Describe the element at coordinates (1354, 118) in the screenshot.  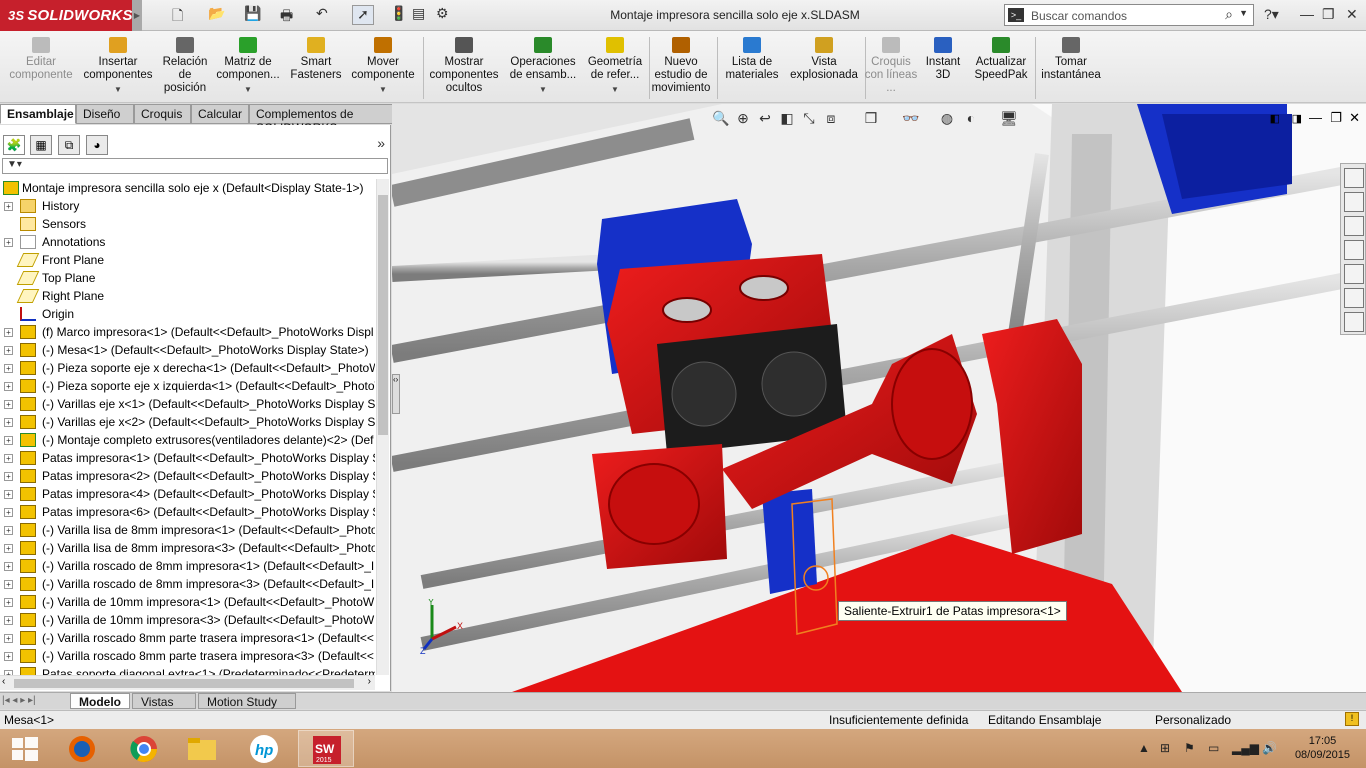
I see `viewport-close-icon: ✕` at that location.